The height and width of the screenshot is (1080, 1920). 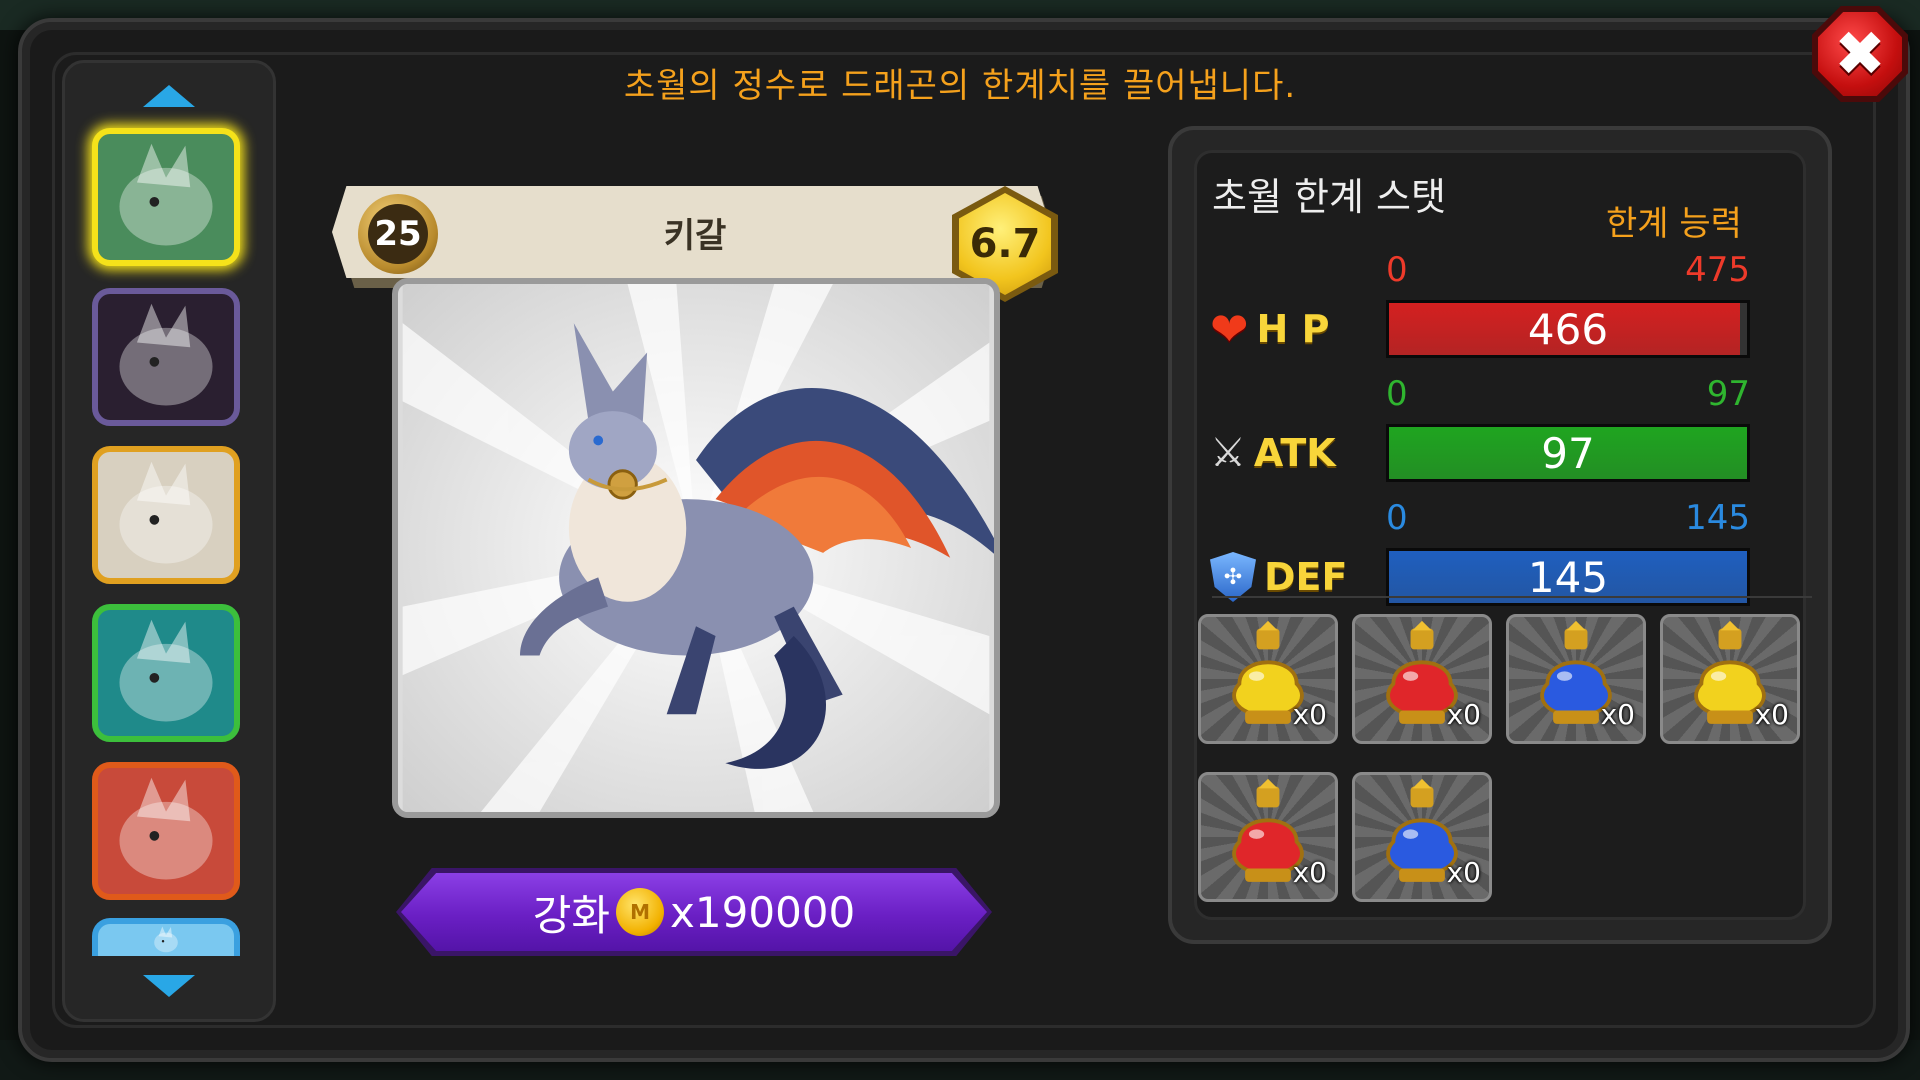 I want to click on dragon-thumb-cyan, so click(x=166, y=673).